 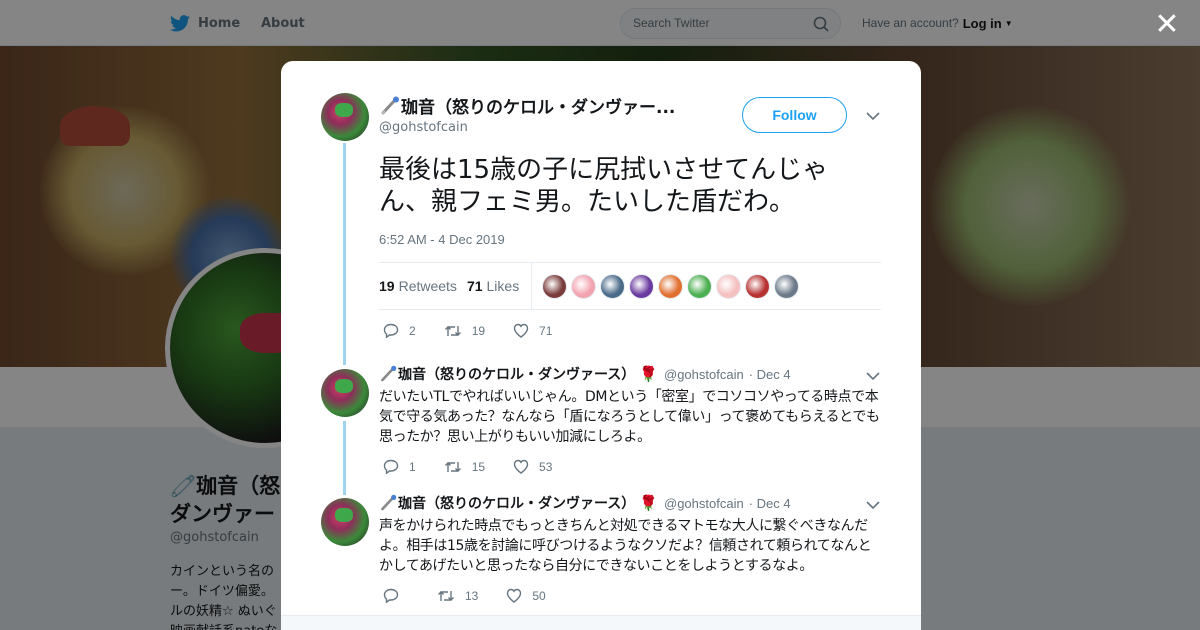 I want to click on reply-action, so click(x=396, y=595).